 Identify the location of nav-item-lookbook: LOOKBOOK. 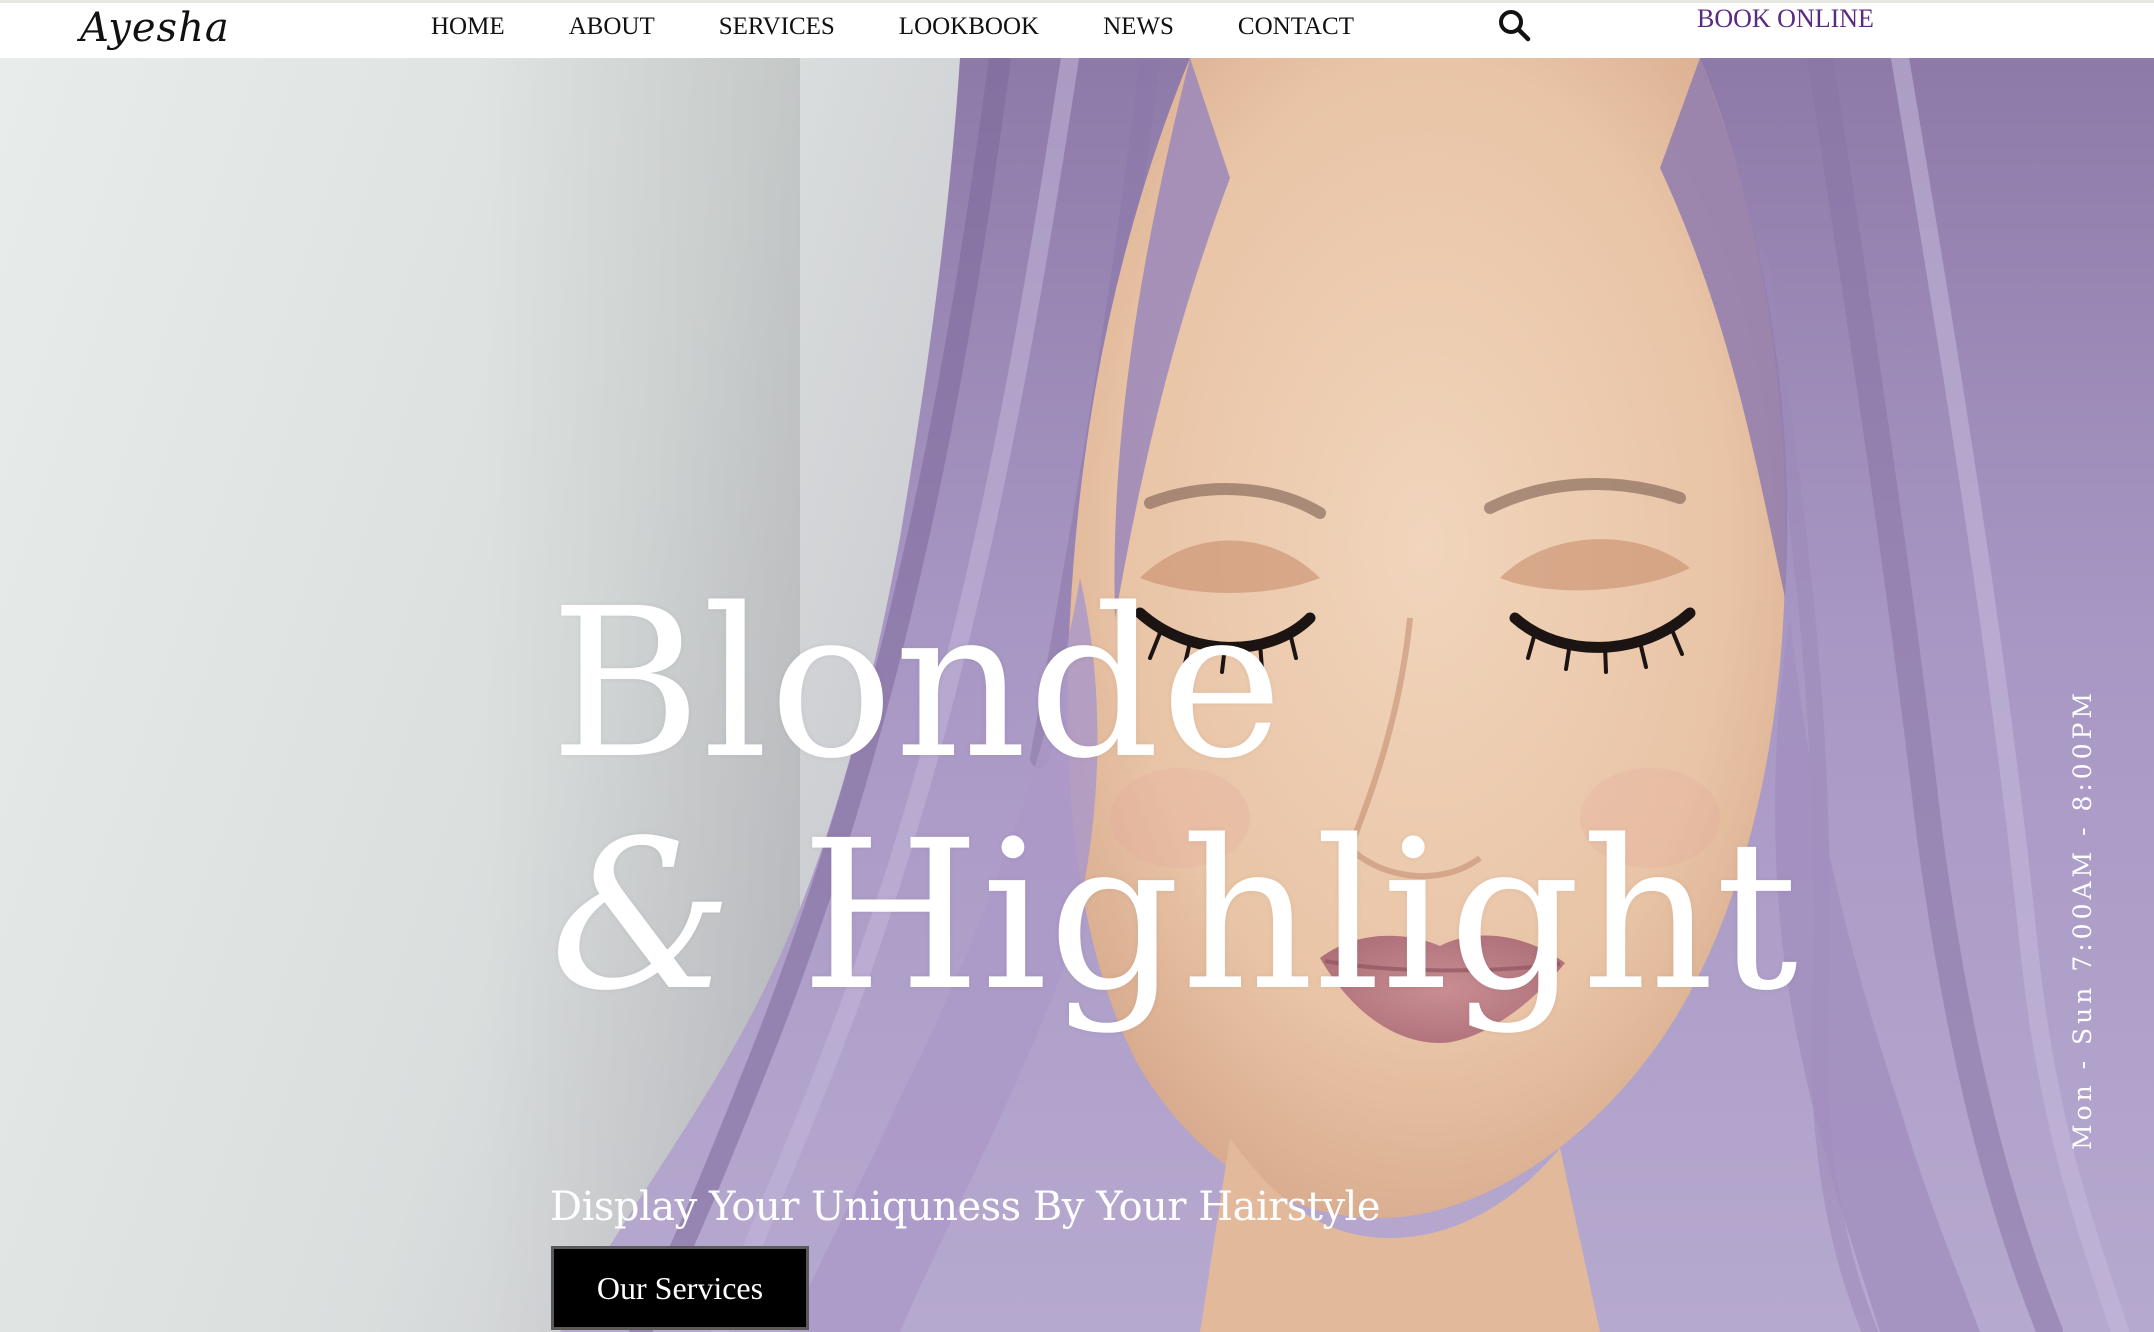
(969, 27).